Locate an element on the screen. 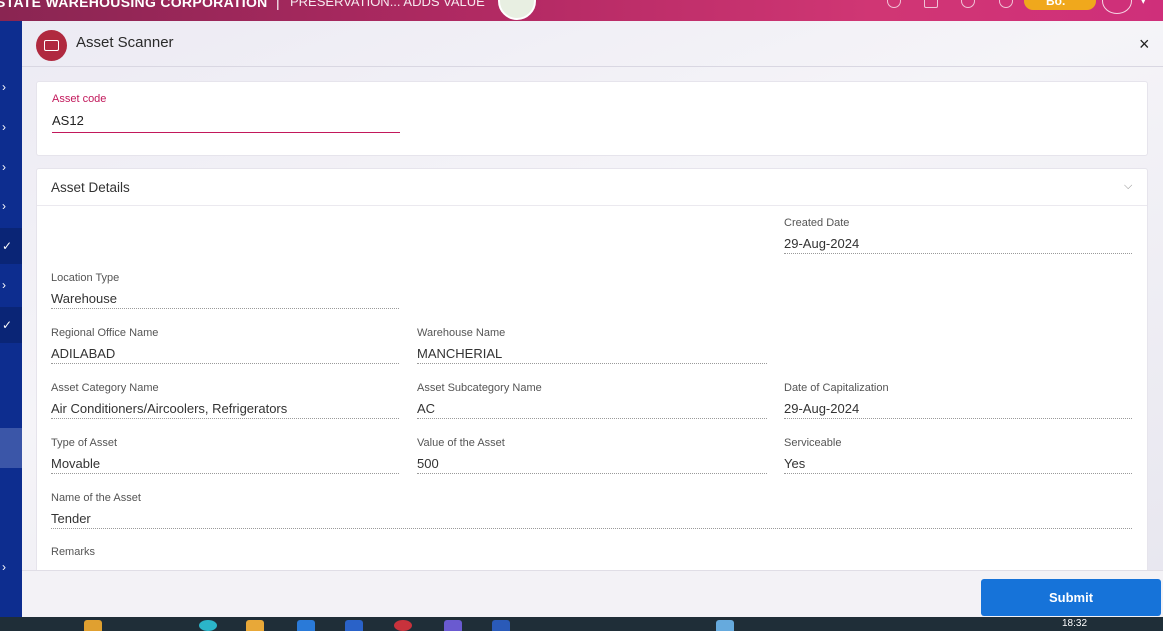 This screenshot has height=631, width=1163. sidebar-item-7: ✓ is located at coordinates (11, 325).